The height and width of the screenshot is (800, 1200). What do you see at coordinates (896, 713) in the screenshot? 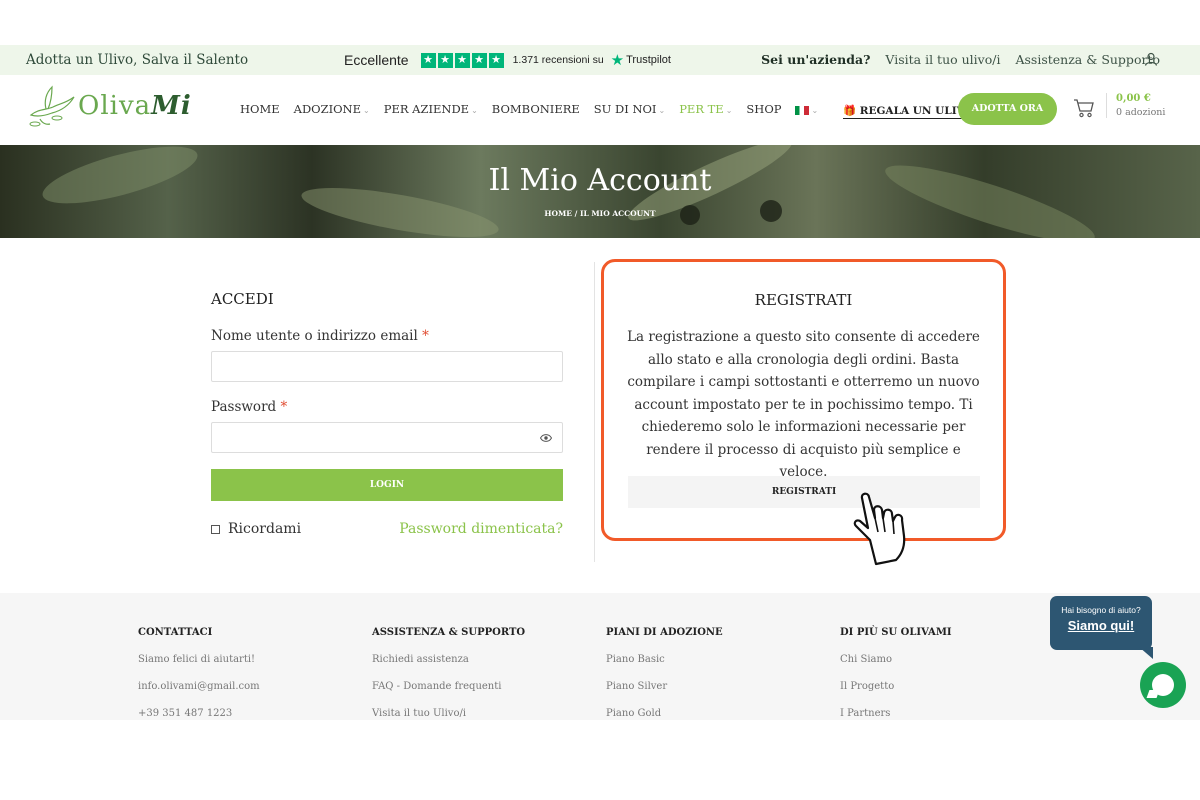
I see `footer-link: I Partners` at bounding box center [896, 713].